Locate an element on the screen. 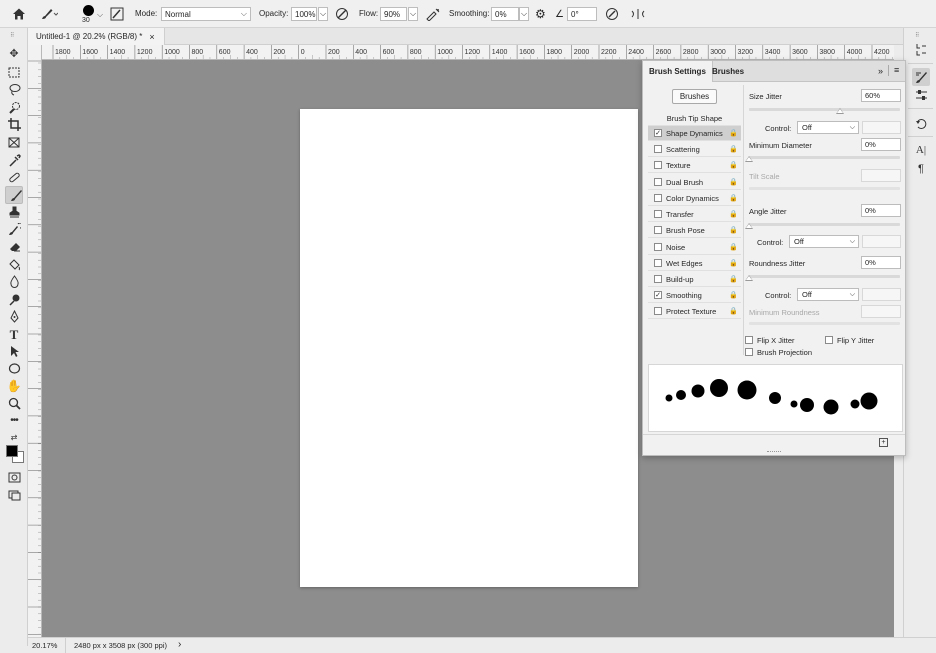 Image resolution: width=936 pixels, height=653 pixels. hand-icon: ✋ is located at coordinates (14, 386).